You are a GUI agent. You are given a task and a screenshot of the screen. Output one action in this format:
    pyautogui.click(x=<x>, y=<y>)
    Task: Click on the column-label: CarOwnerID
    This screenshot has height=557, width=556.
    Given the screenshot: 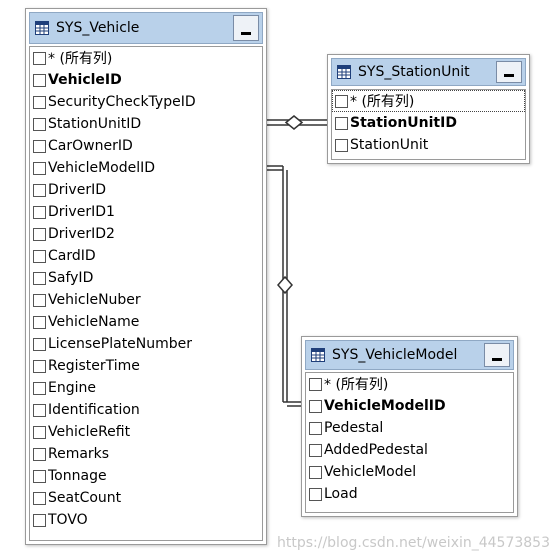 What is the action you would take?
    pyautogui.click(x=90, y=146)
    